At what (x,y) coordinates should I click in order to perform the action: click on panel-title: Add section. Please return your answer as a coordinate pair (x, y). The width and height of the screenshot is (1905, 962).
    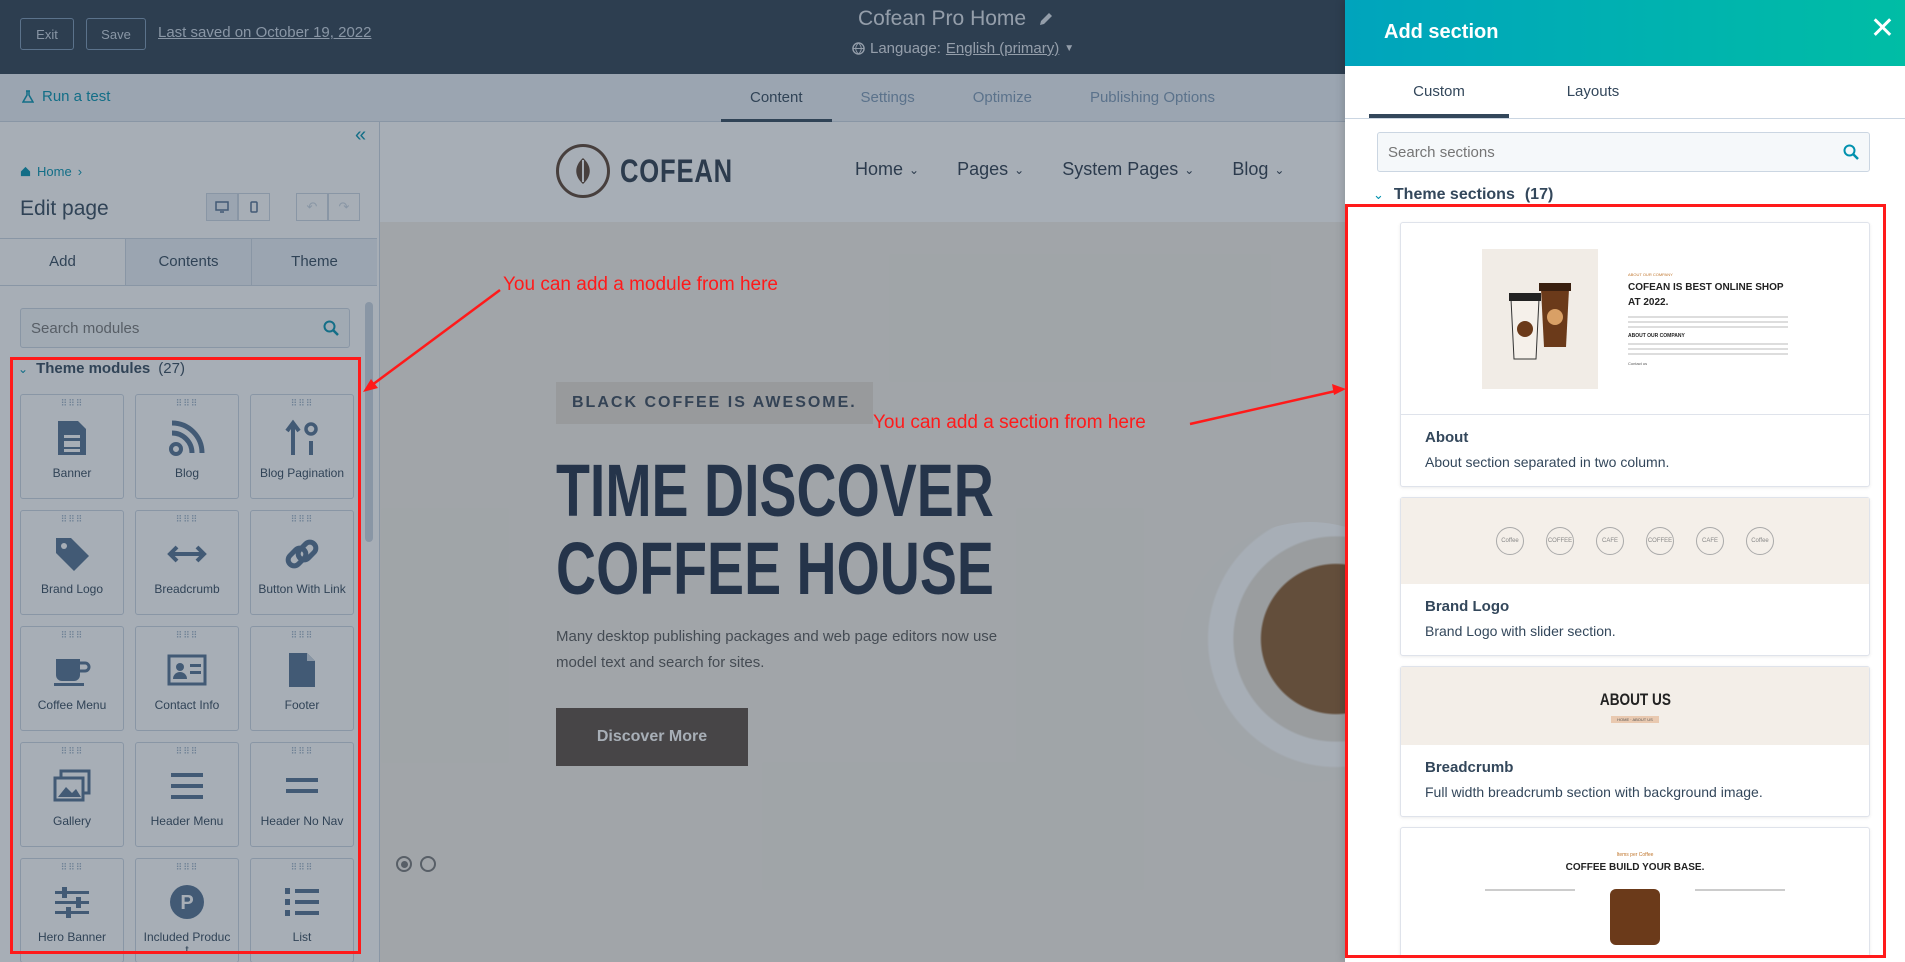
    Looking at the image, I should click on (1441, 32).